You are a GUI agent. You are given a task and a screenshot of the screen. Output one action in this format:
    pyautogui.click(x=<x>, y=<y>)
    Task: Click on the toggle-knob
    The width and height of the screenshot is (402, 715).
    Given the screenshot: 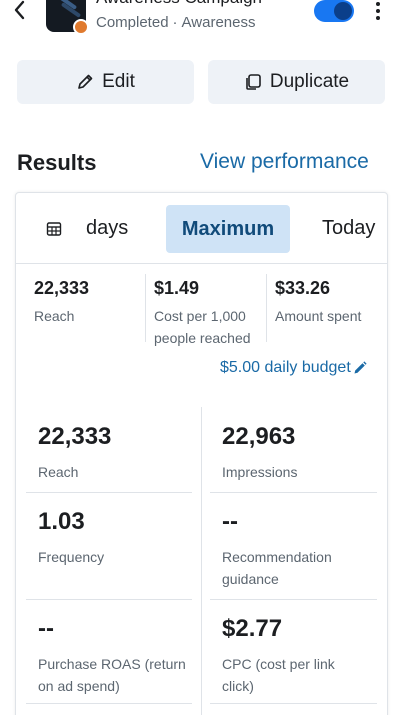 What is the action you would take?
    pyautogui.click(x=343, y=11)
    